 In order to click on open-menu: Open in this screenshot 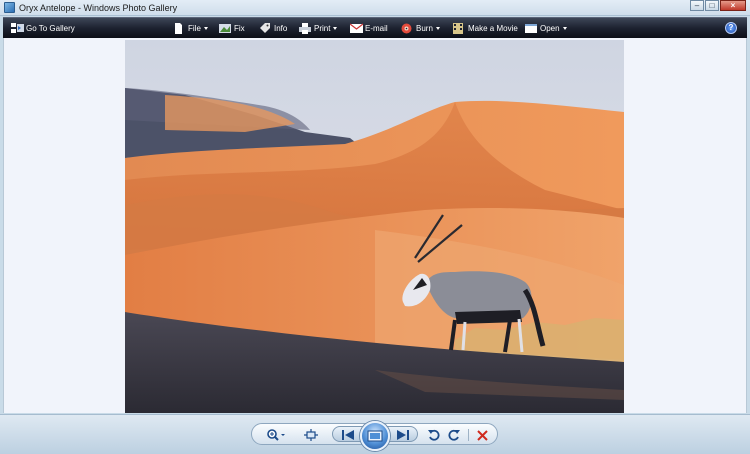, I will do `click(546, 28)`.